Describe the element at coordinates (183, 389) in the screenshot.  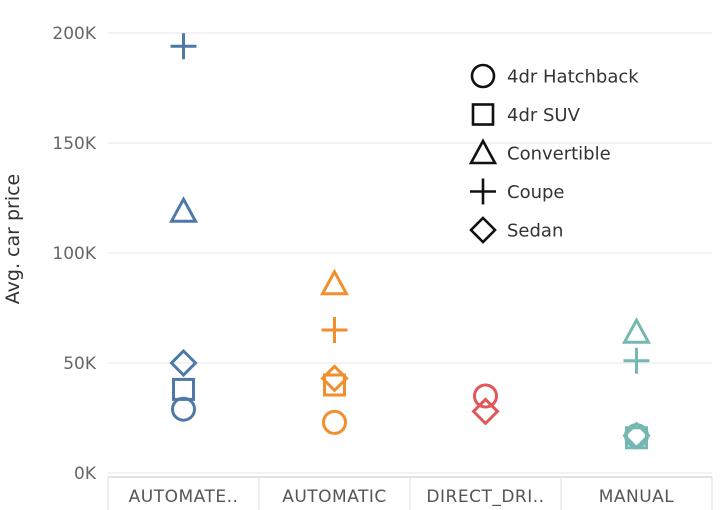
I see `data-point-4dr-suv` at that location.